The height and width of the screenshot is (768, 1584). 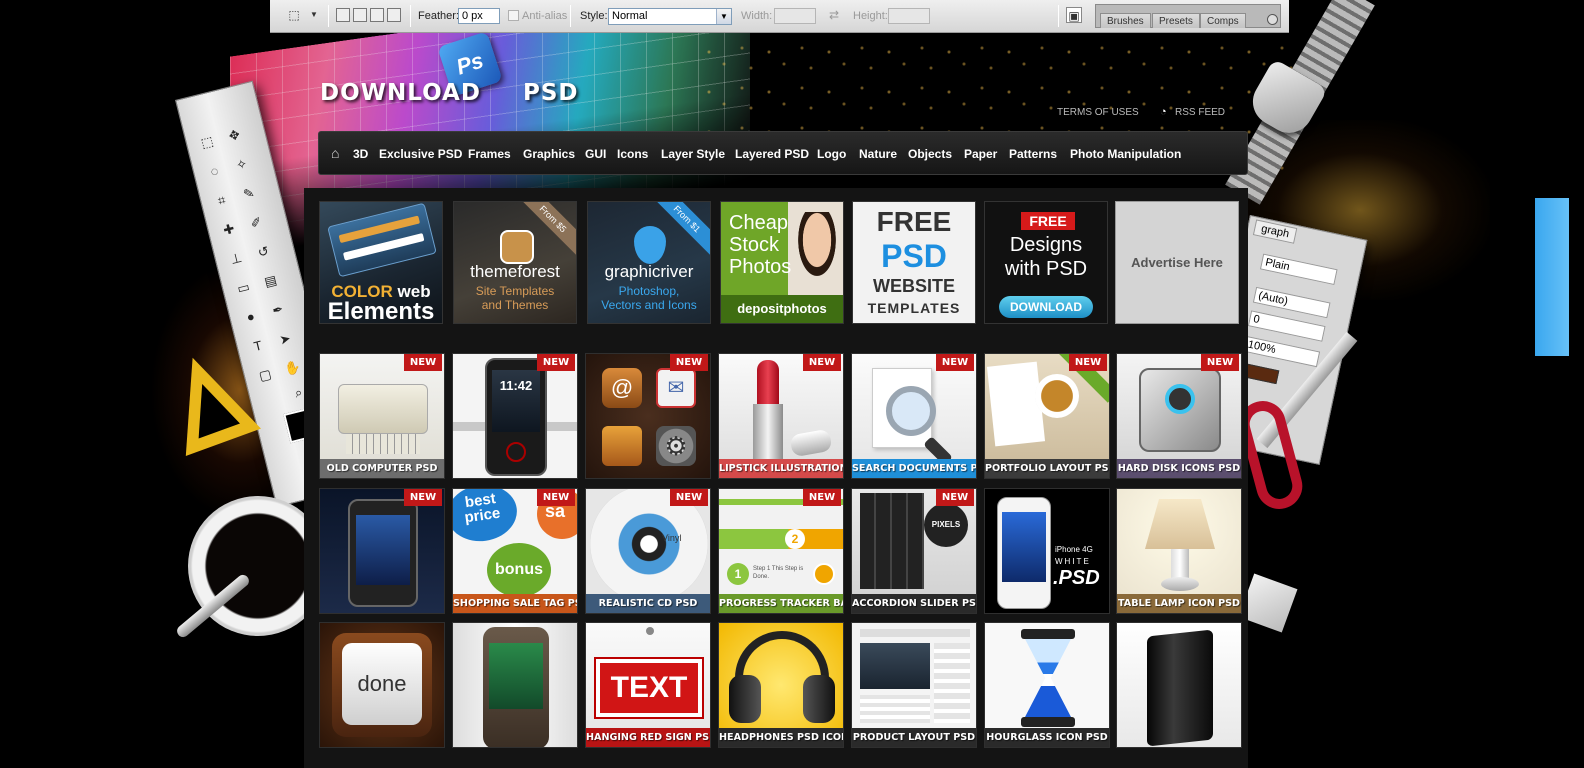 I want to click on ad-download-button: DOWNLOAD, so click(x=1046, y=307).